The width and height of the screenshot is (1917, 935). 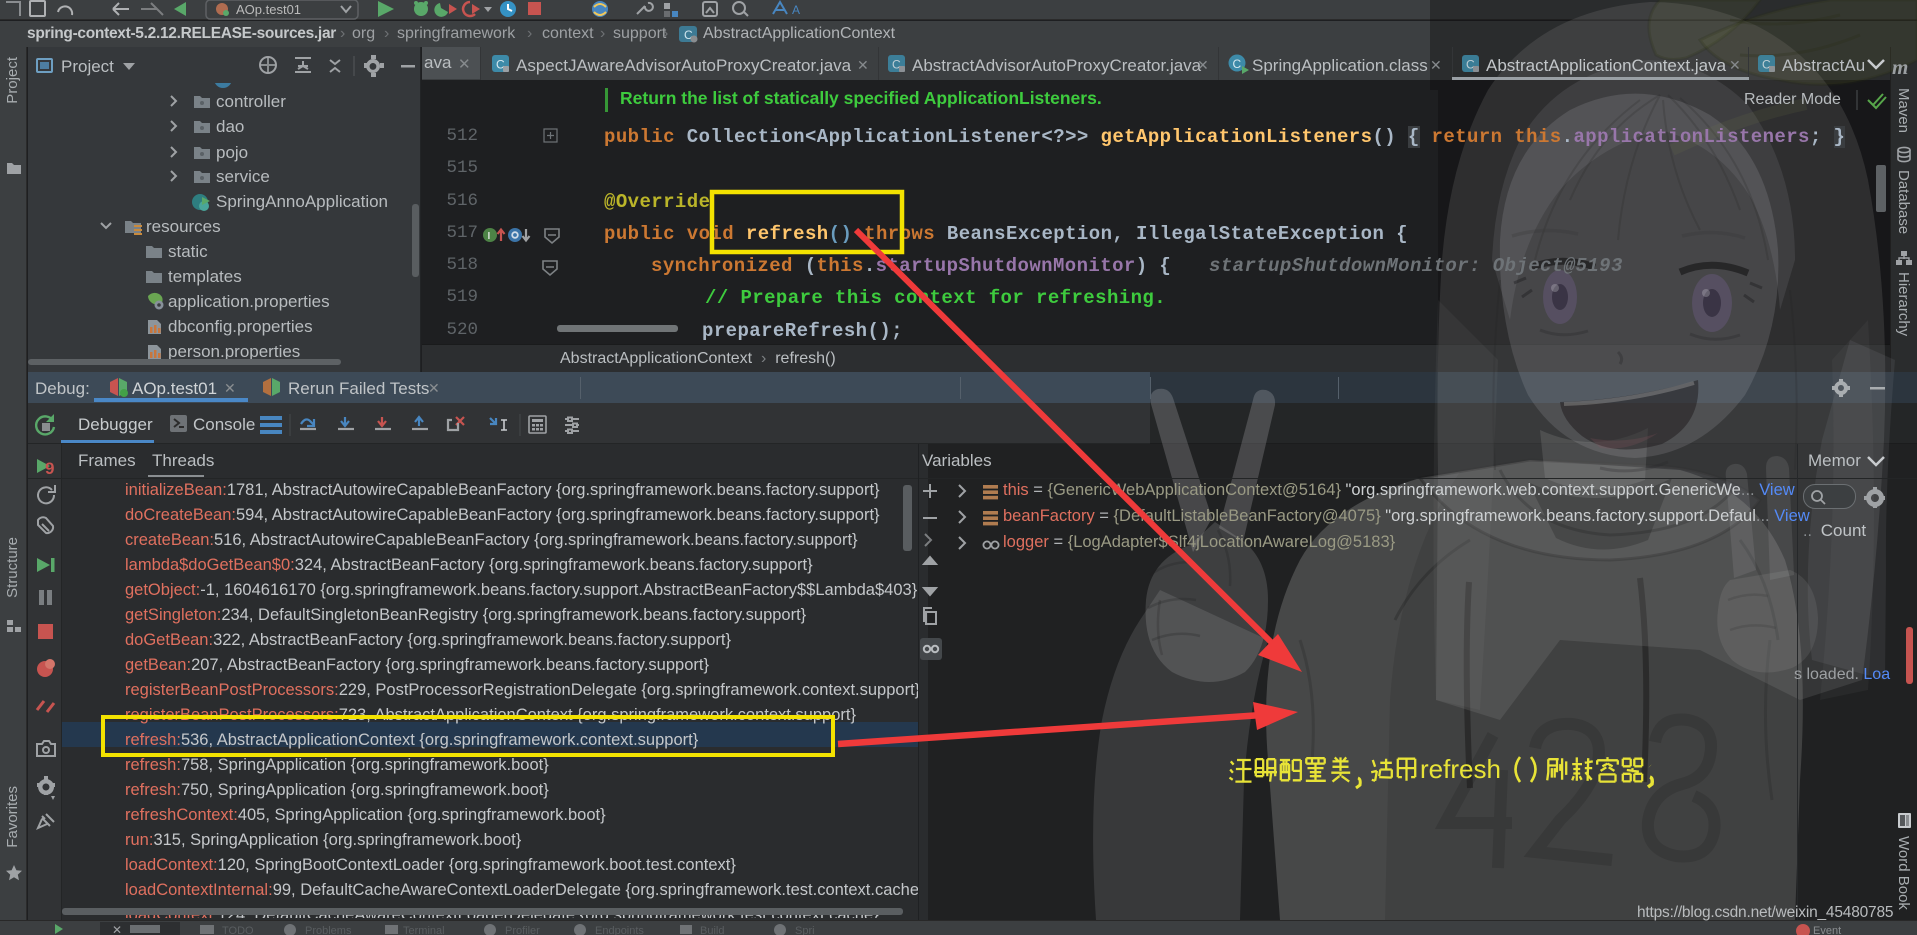 What do you see at coordinates (49, 468) in the screenshot?
I see `svg-text: 9` at bounding box center [49, 468].